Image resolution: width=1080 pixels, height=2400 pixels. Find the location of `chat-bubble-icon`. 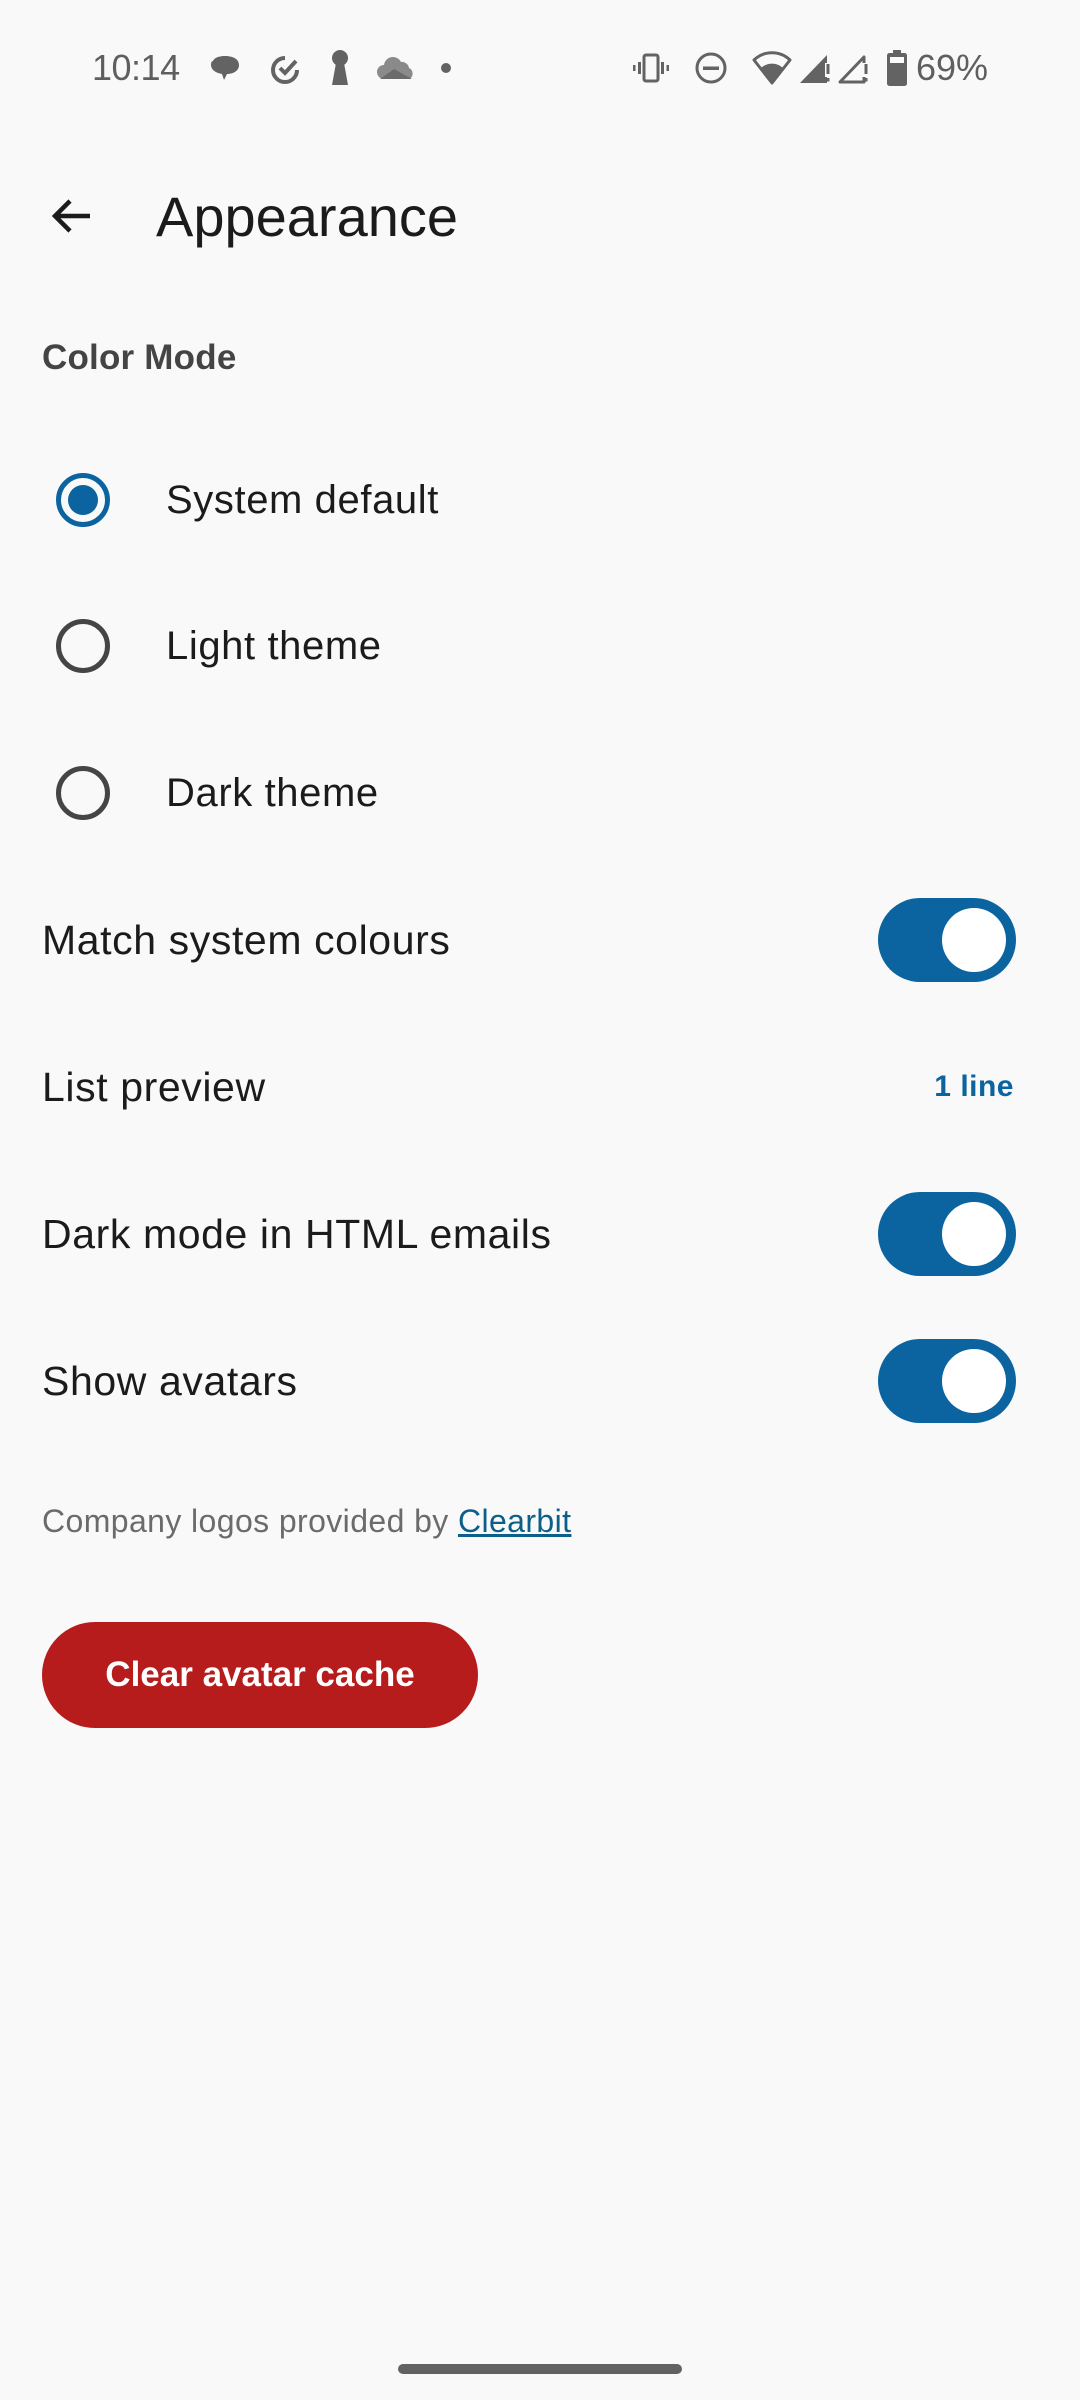

chat-bubble-icon is located at coordinates (225, 68).